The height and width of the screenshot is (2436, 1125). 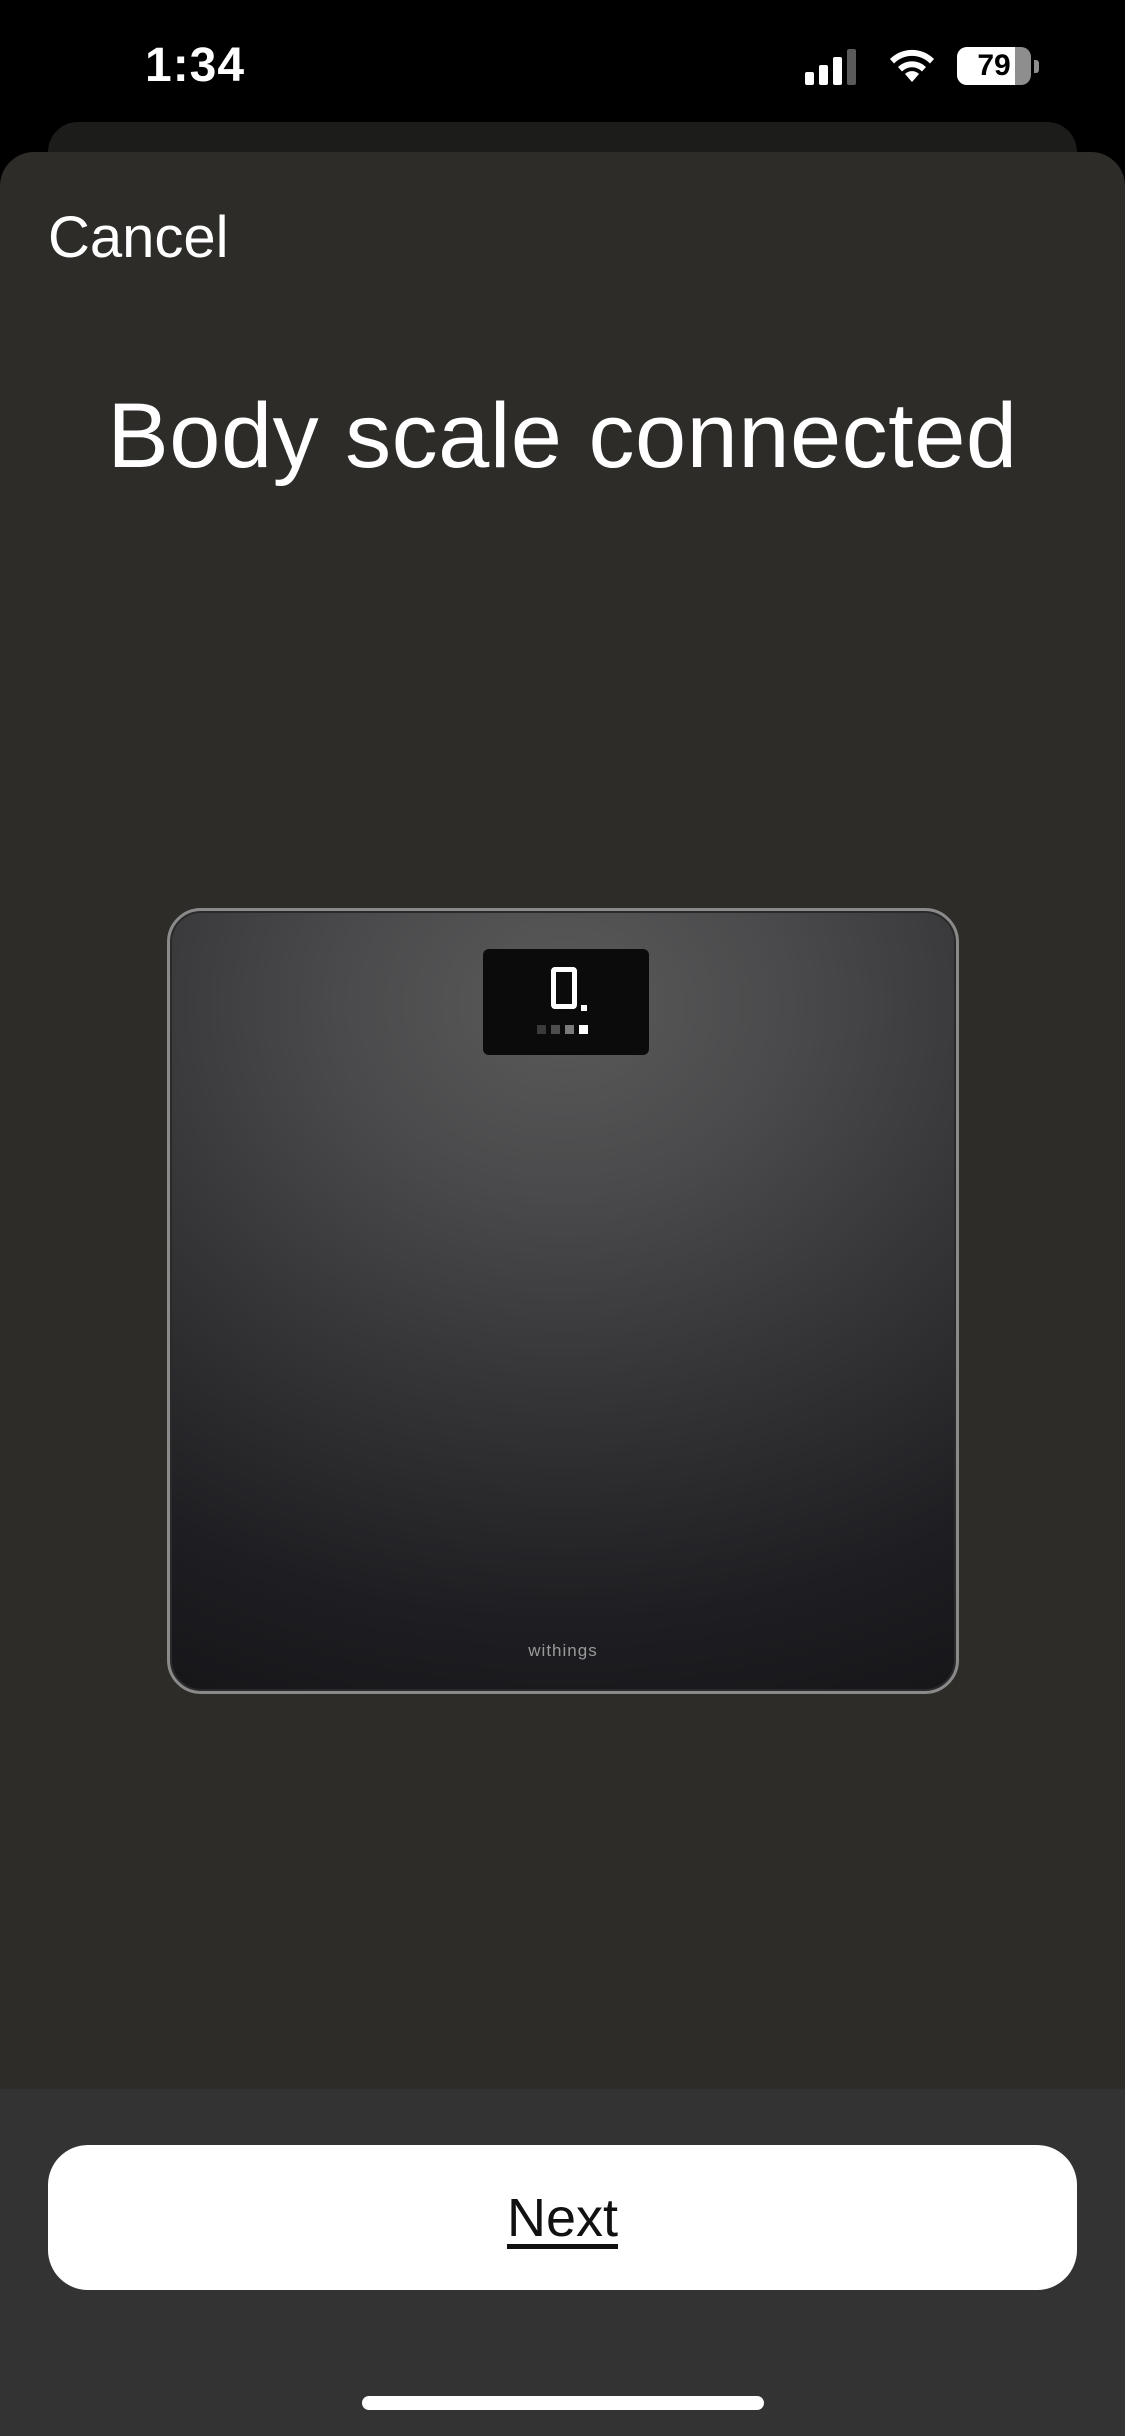 What do you see at coordinates (584, 1008) in the screenshot?
I see `scale-display-dot` at bounding box center [584, 1008].